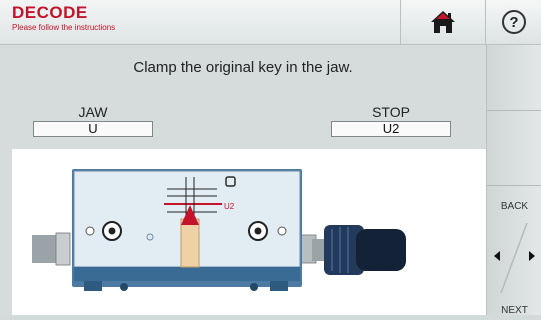  What do you see at coordinates (279, 286) in the screenshot?
I see `jaw-foot-right` at bounding box center [279, 286].